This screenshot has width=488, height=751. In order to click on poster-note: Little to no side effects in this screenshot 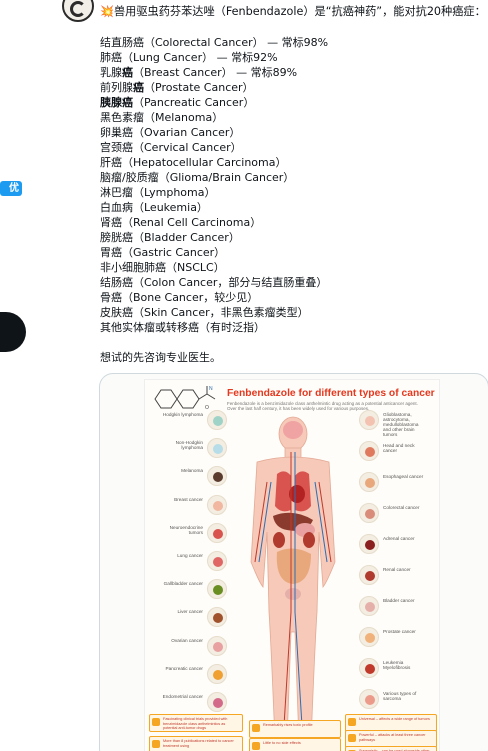, I will do `click(295, 744)`.